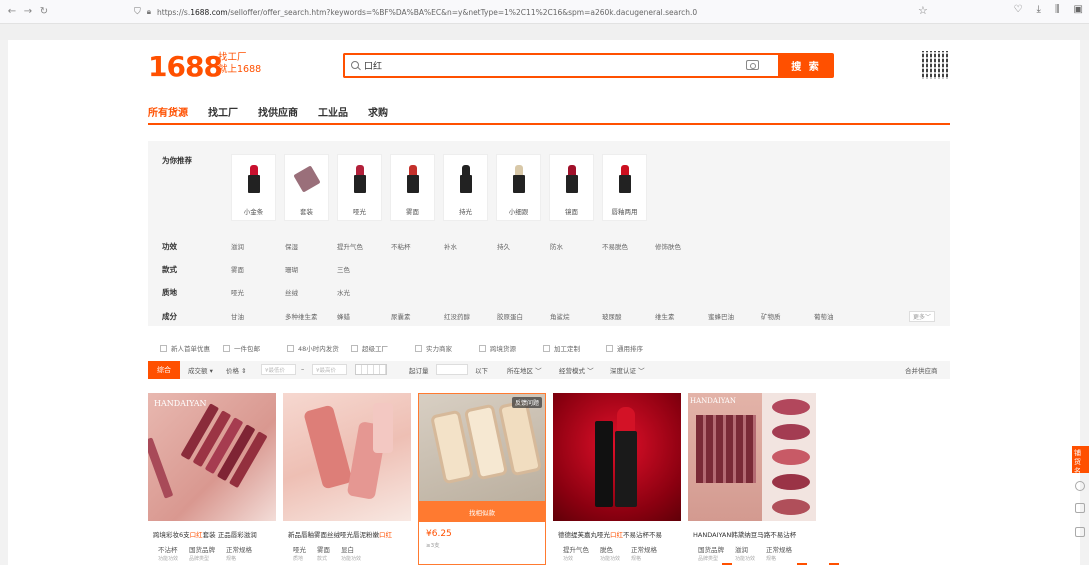 The height and width of the screenshot is (565, 1089). Describe the element at coordinates (556, 246) in the screenshot. I see `attr-option: 防水` at that location.